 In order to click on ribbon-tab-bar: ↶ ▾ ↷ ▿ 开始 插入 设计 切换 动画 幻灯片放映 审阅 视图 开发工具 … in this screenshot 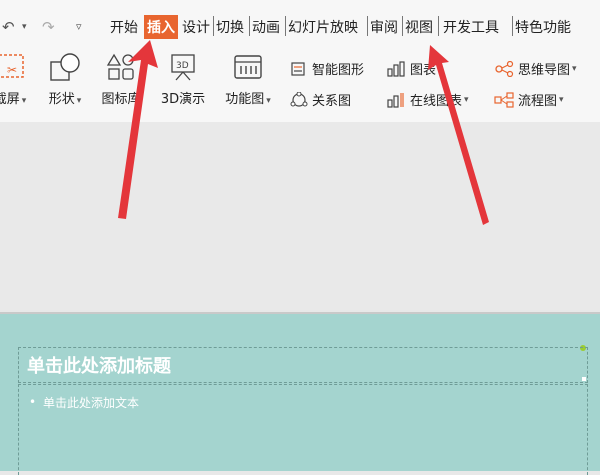, I will do `click(300, 26)`.